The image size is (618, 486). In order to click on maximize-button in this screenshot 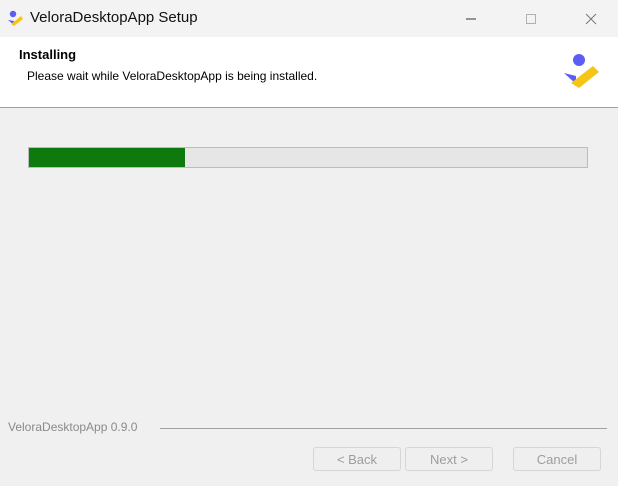, I will do `click(531, 18)`.